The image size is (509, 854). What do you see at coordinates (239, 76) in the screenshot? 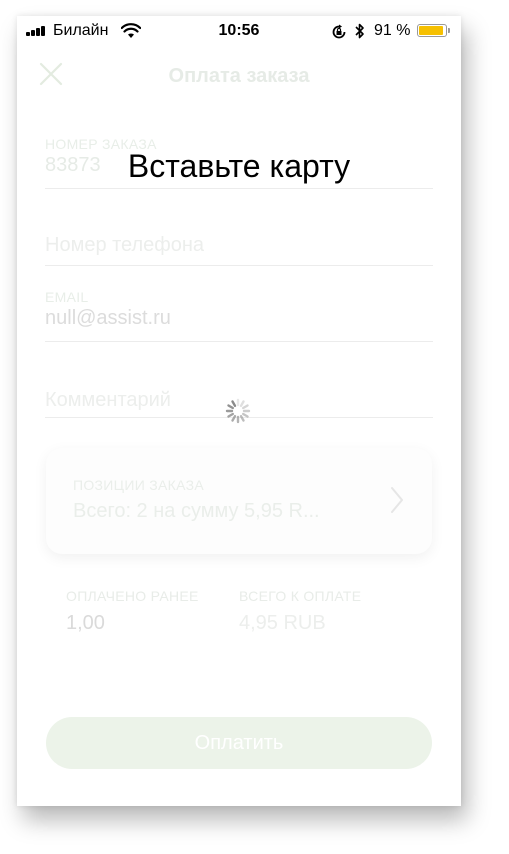
I see `page-title: Оплата заказа` at bounding box center [239, 76].